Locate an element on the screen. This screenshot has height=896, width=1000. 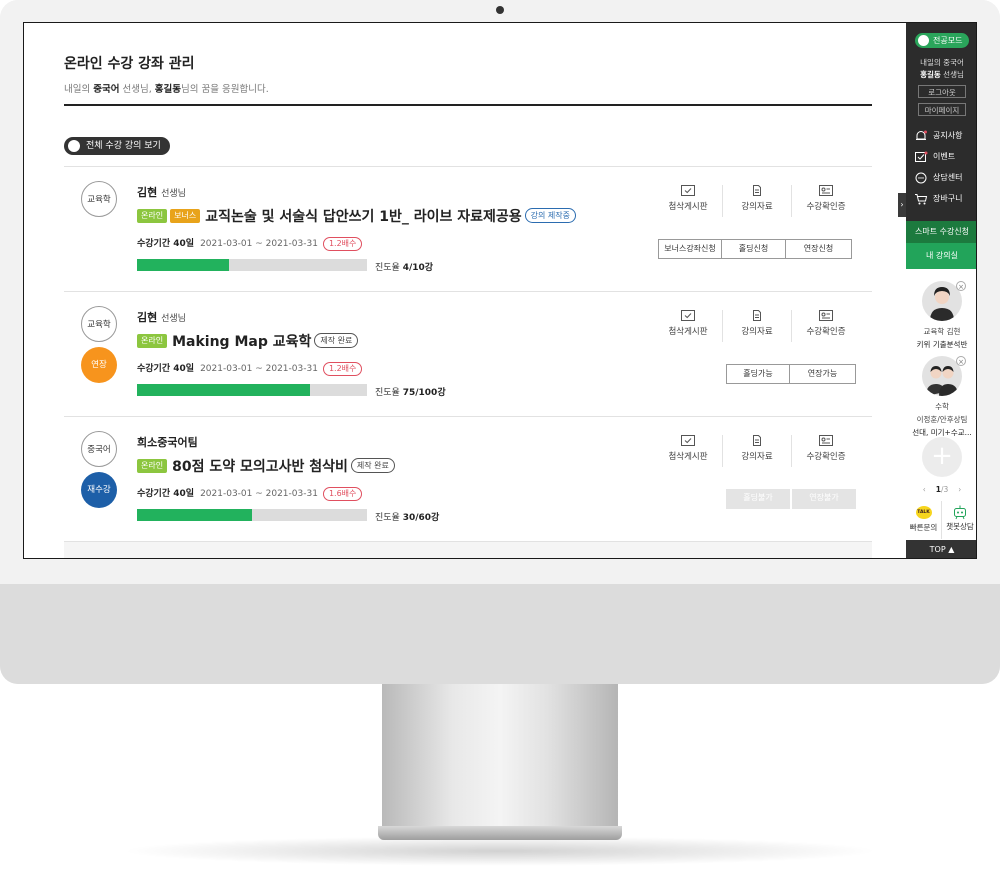
my-classroom-button: 내 강의실 is located at coordinates (941, 256).